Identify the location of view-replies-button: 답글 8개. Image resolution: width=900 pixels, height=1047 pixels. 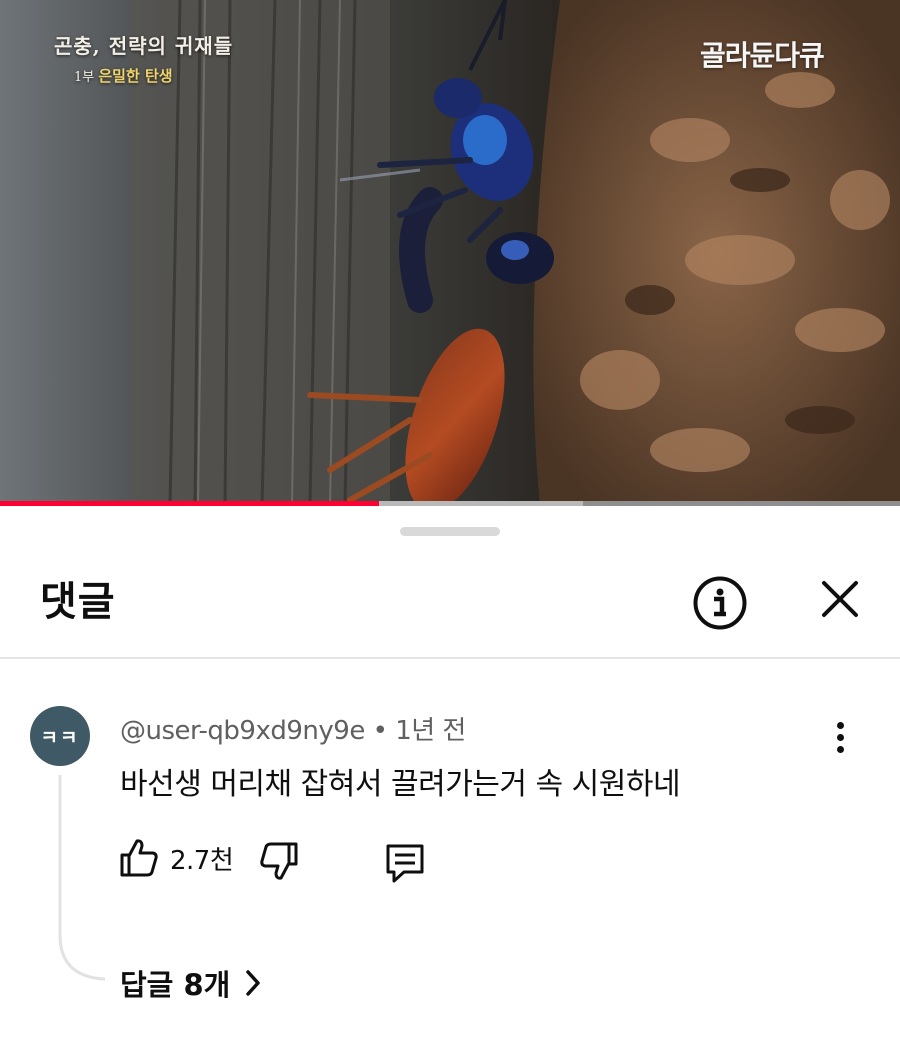
(191, 983).